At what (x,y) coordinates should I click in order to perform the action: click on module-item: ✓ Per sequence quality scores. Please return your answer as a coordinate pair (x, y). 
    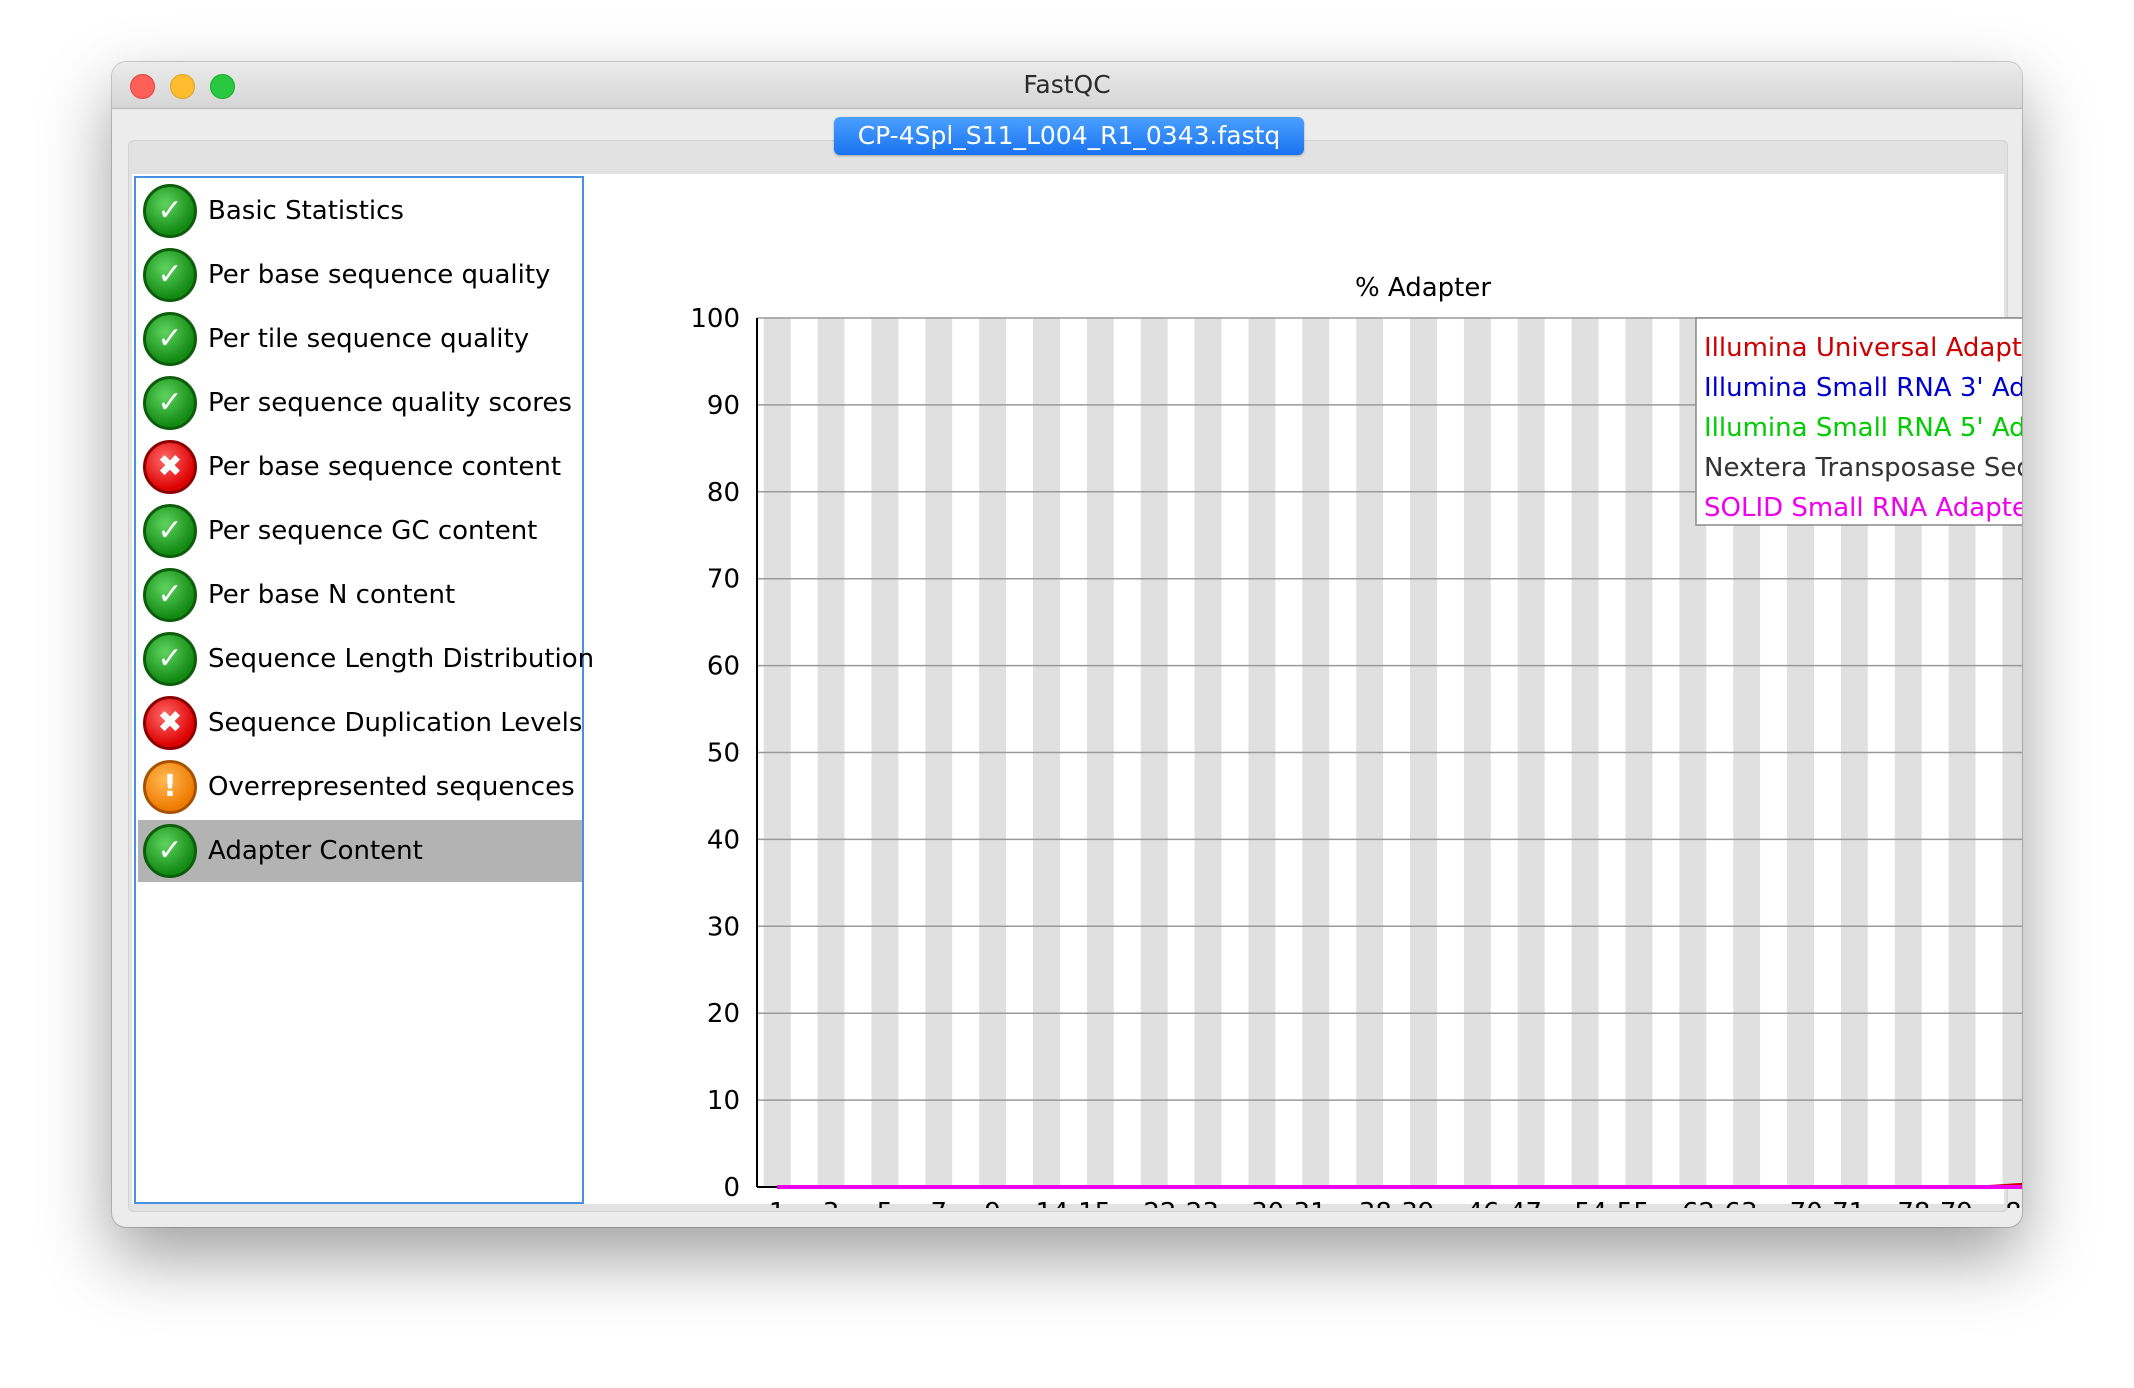
    Looking at the image, I should click on (360, 403).